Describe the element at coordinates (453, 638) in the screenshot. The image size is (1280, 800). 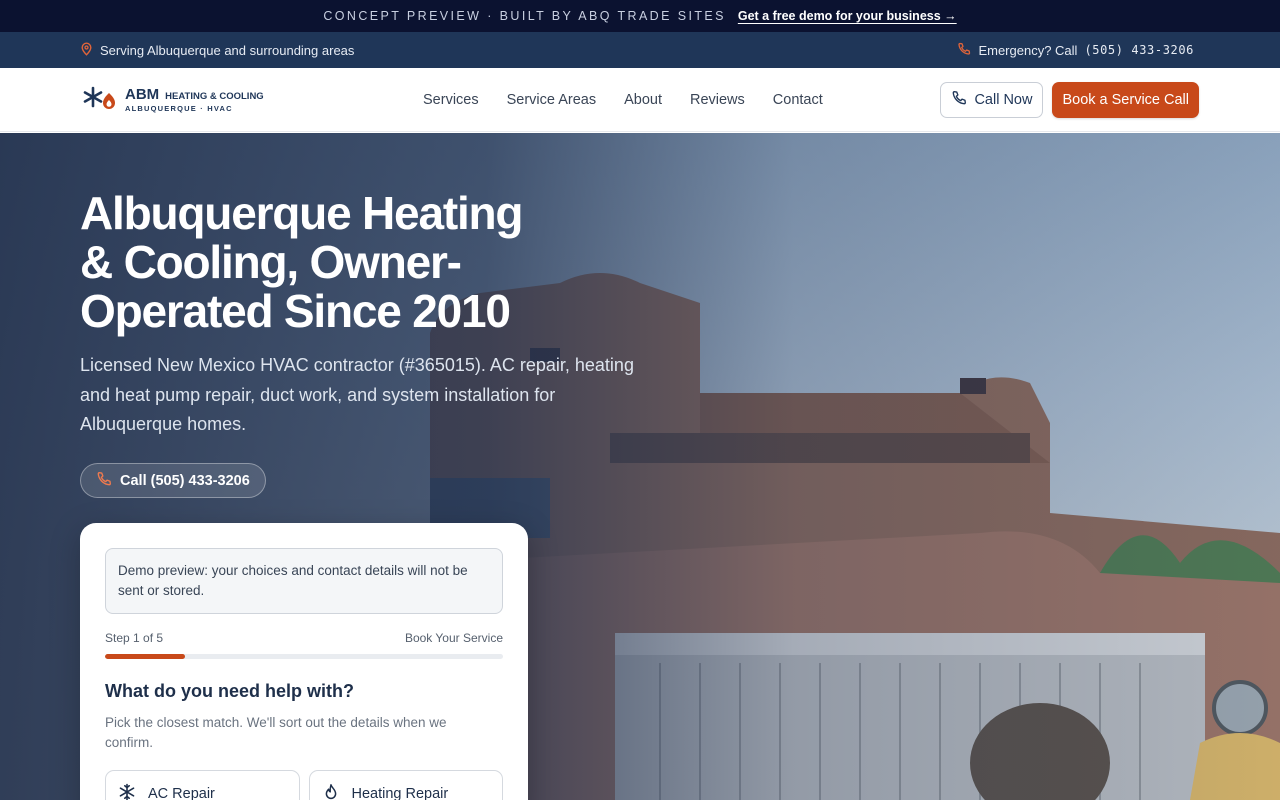
I see `section-label: Book Your Service` at that location.